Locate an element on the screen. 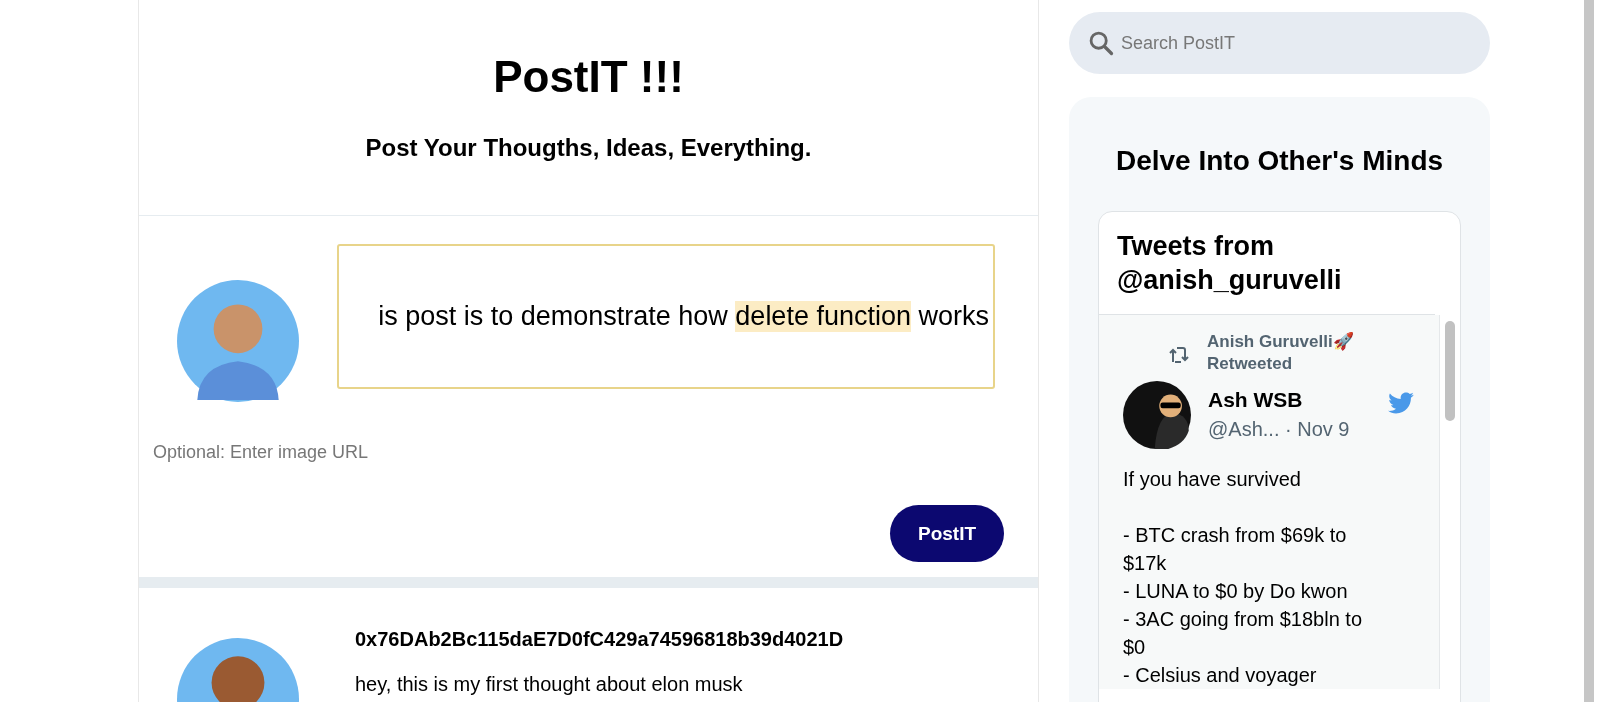 Image resolution: width=1600 pixels, height=702 pixels. search-field: Search PostIT is located at coordinates (1279, 43).